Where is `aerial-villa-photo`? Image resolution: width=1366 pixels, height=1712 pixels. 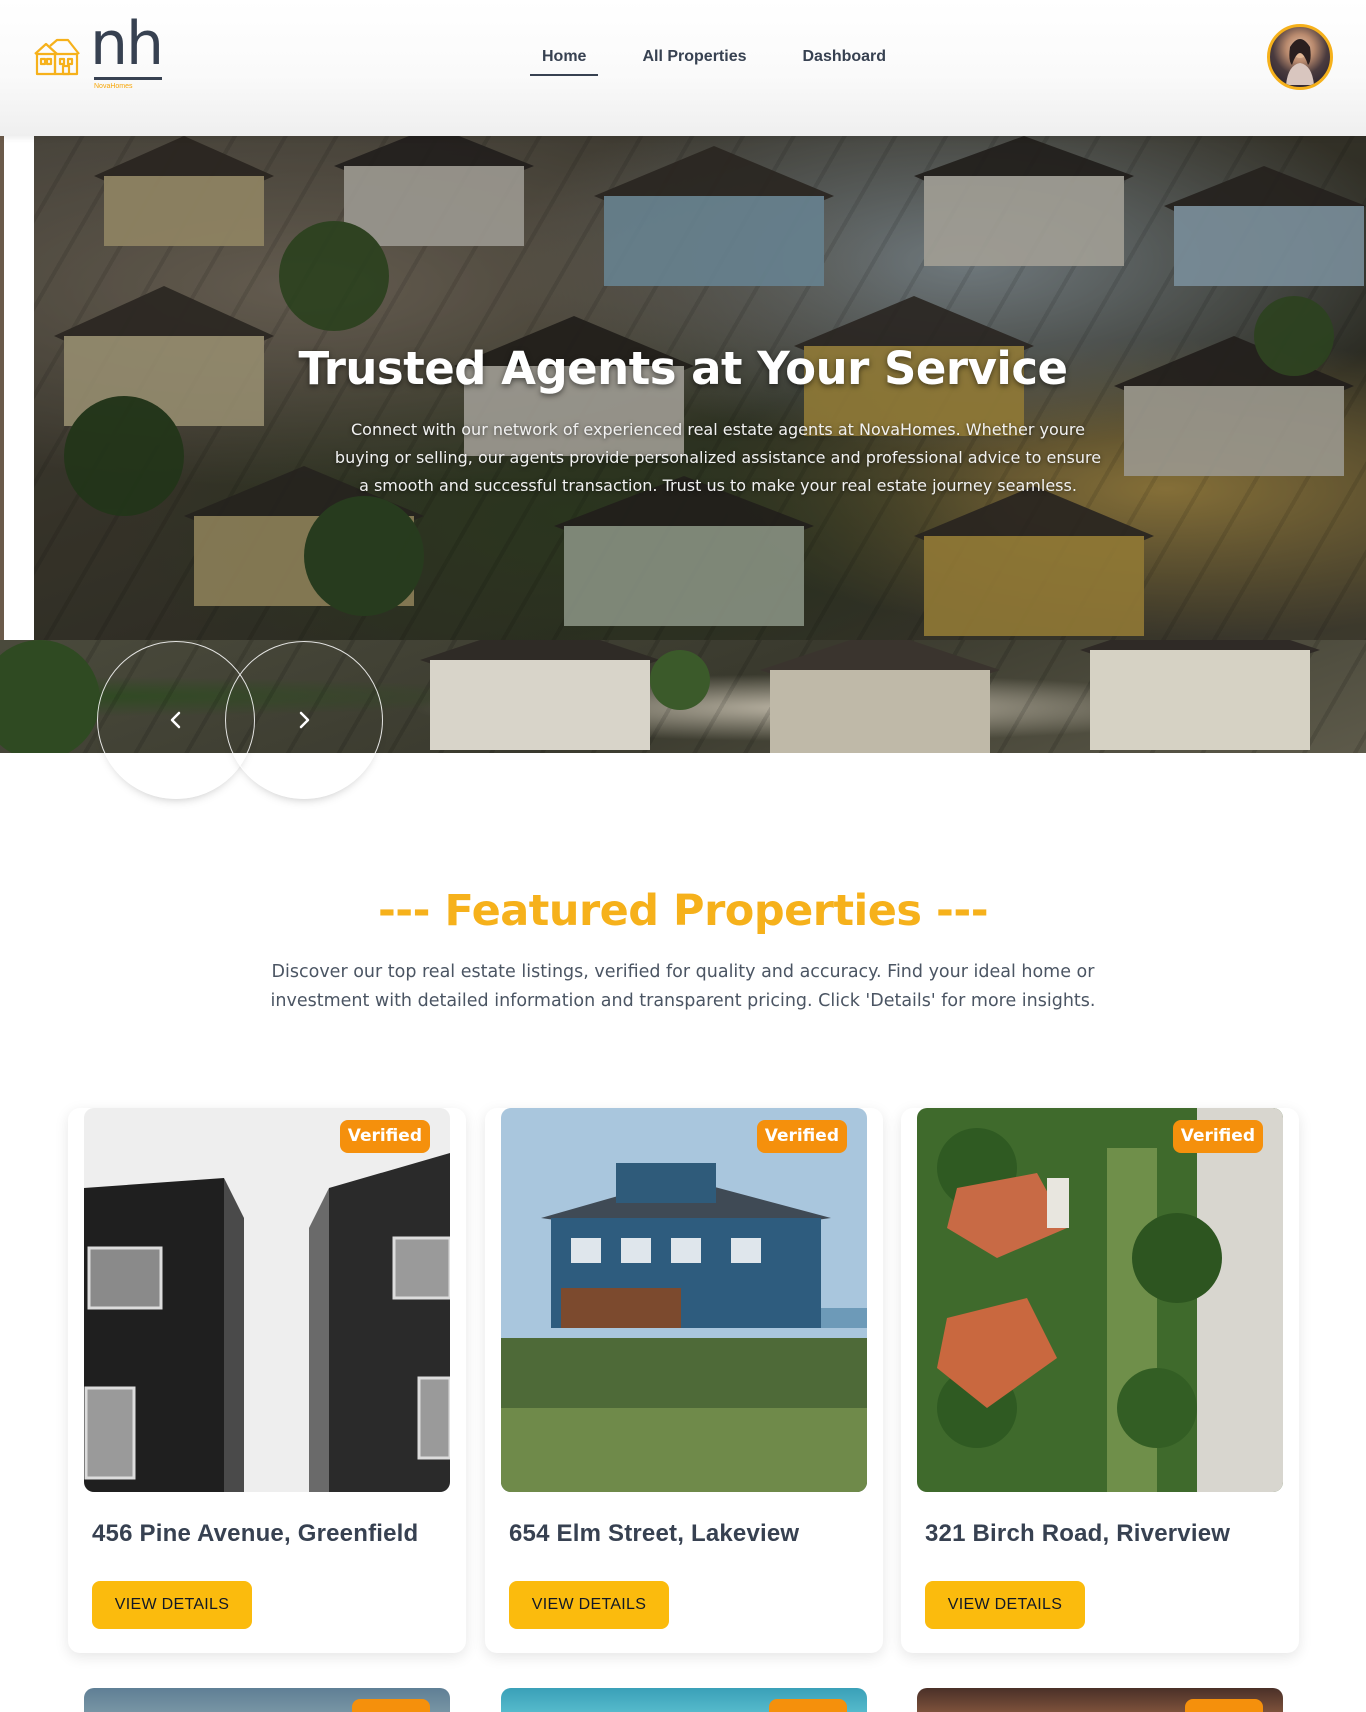 aerial-villa-photo is located at coordinates (1100, 1300).